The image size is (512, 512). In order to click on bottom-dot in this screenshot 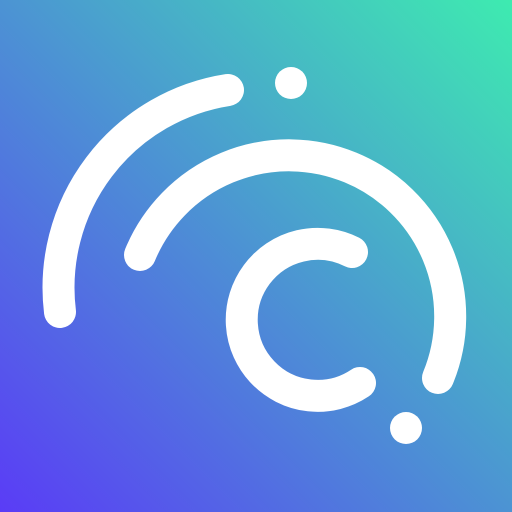, I will do `click(406, 428)`.